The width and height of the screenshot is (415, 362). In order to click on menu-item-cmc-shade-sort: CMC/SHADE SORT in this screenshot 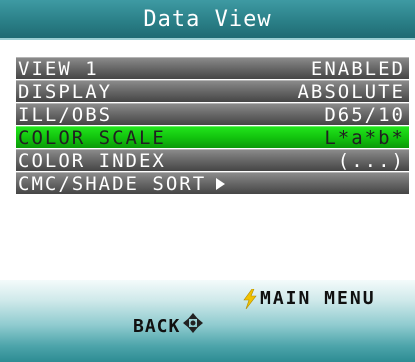, I will do `click(212, 183)`.